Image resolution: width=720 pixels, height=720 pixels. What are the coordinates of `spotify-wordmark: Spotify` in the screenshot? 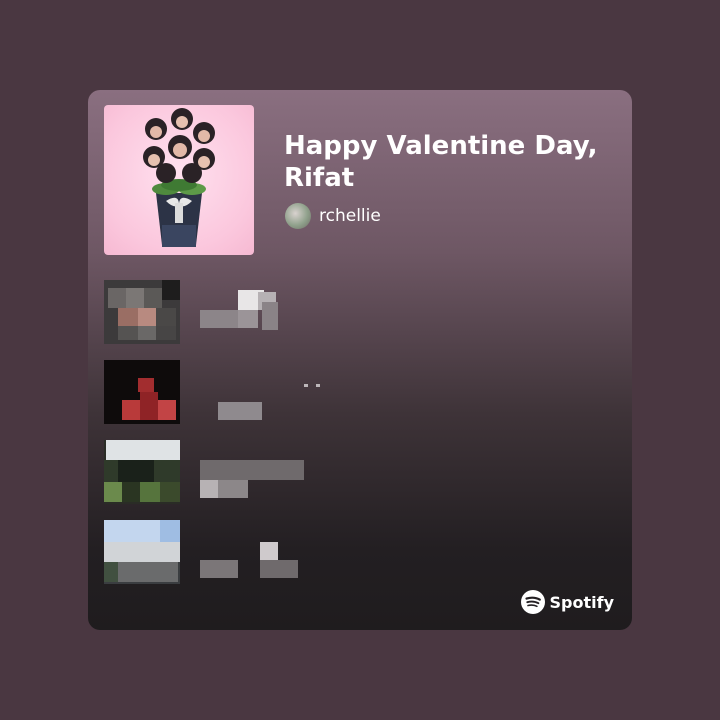 It's located at (582, 602).